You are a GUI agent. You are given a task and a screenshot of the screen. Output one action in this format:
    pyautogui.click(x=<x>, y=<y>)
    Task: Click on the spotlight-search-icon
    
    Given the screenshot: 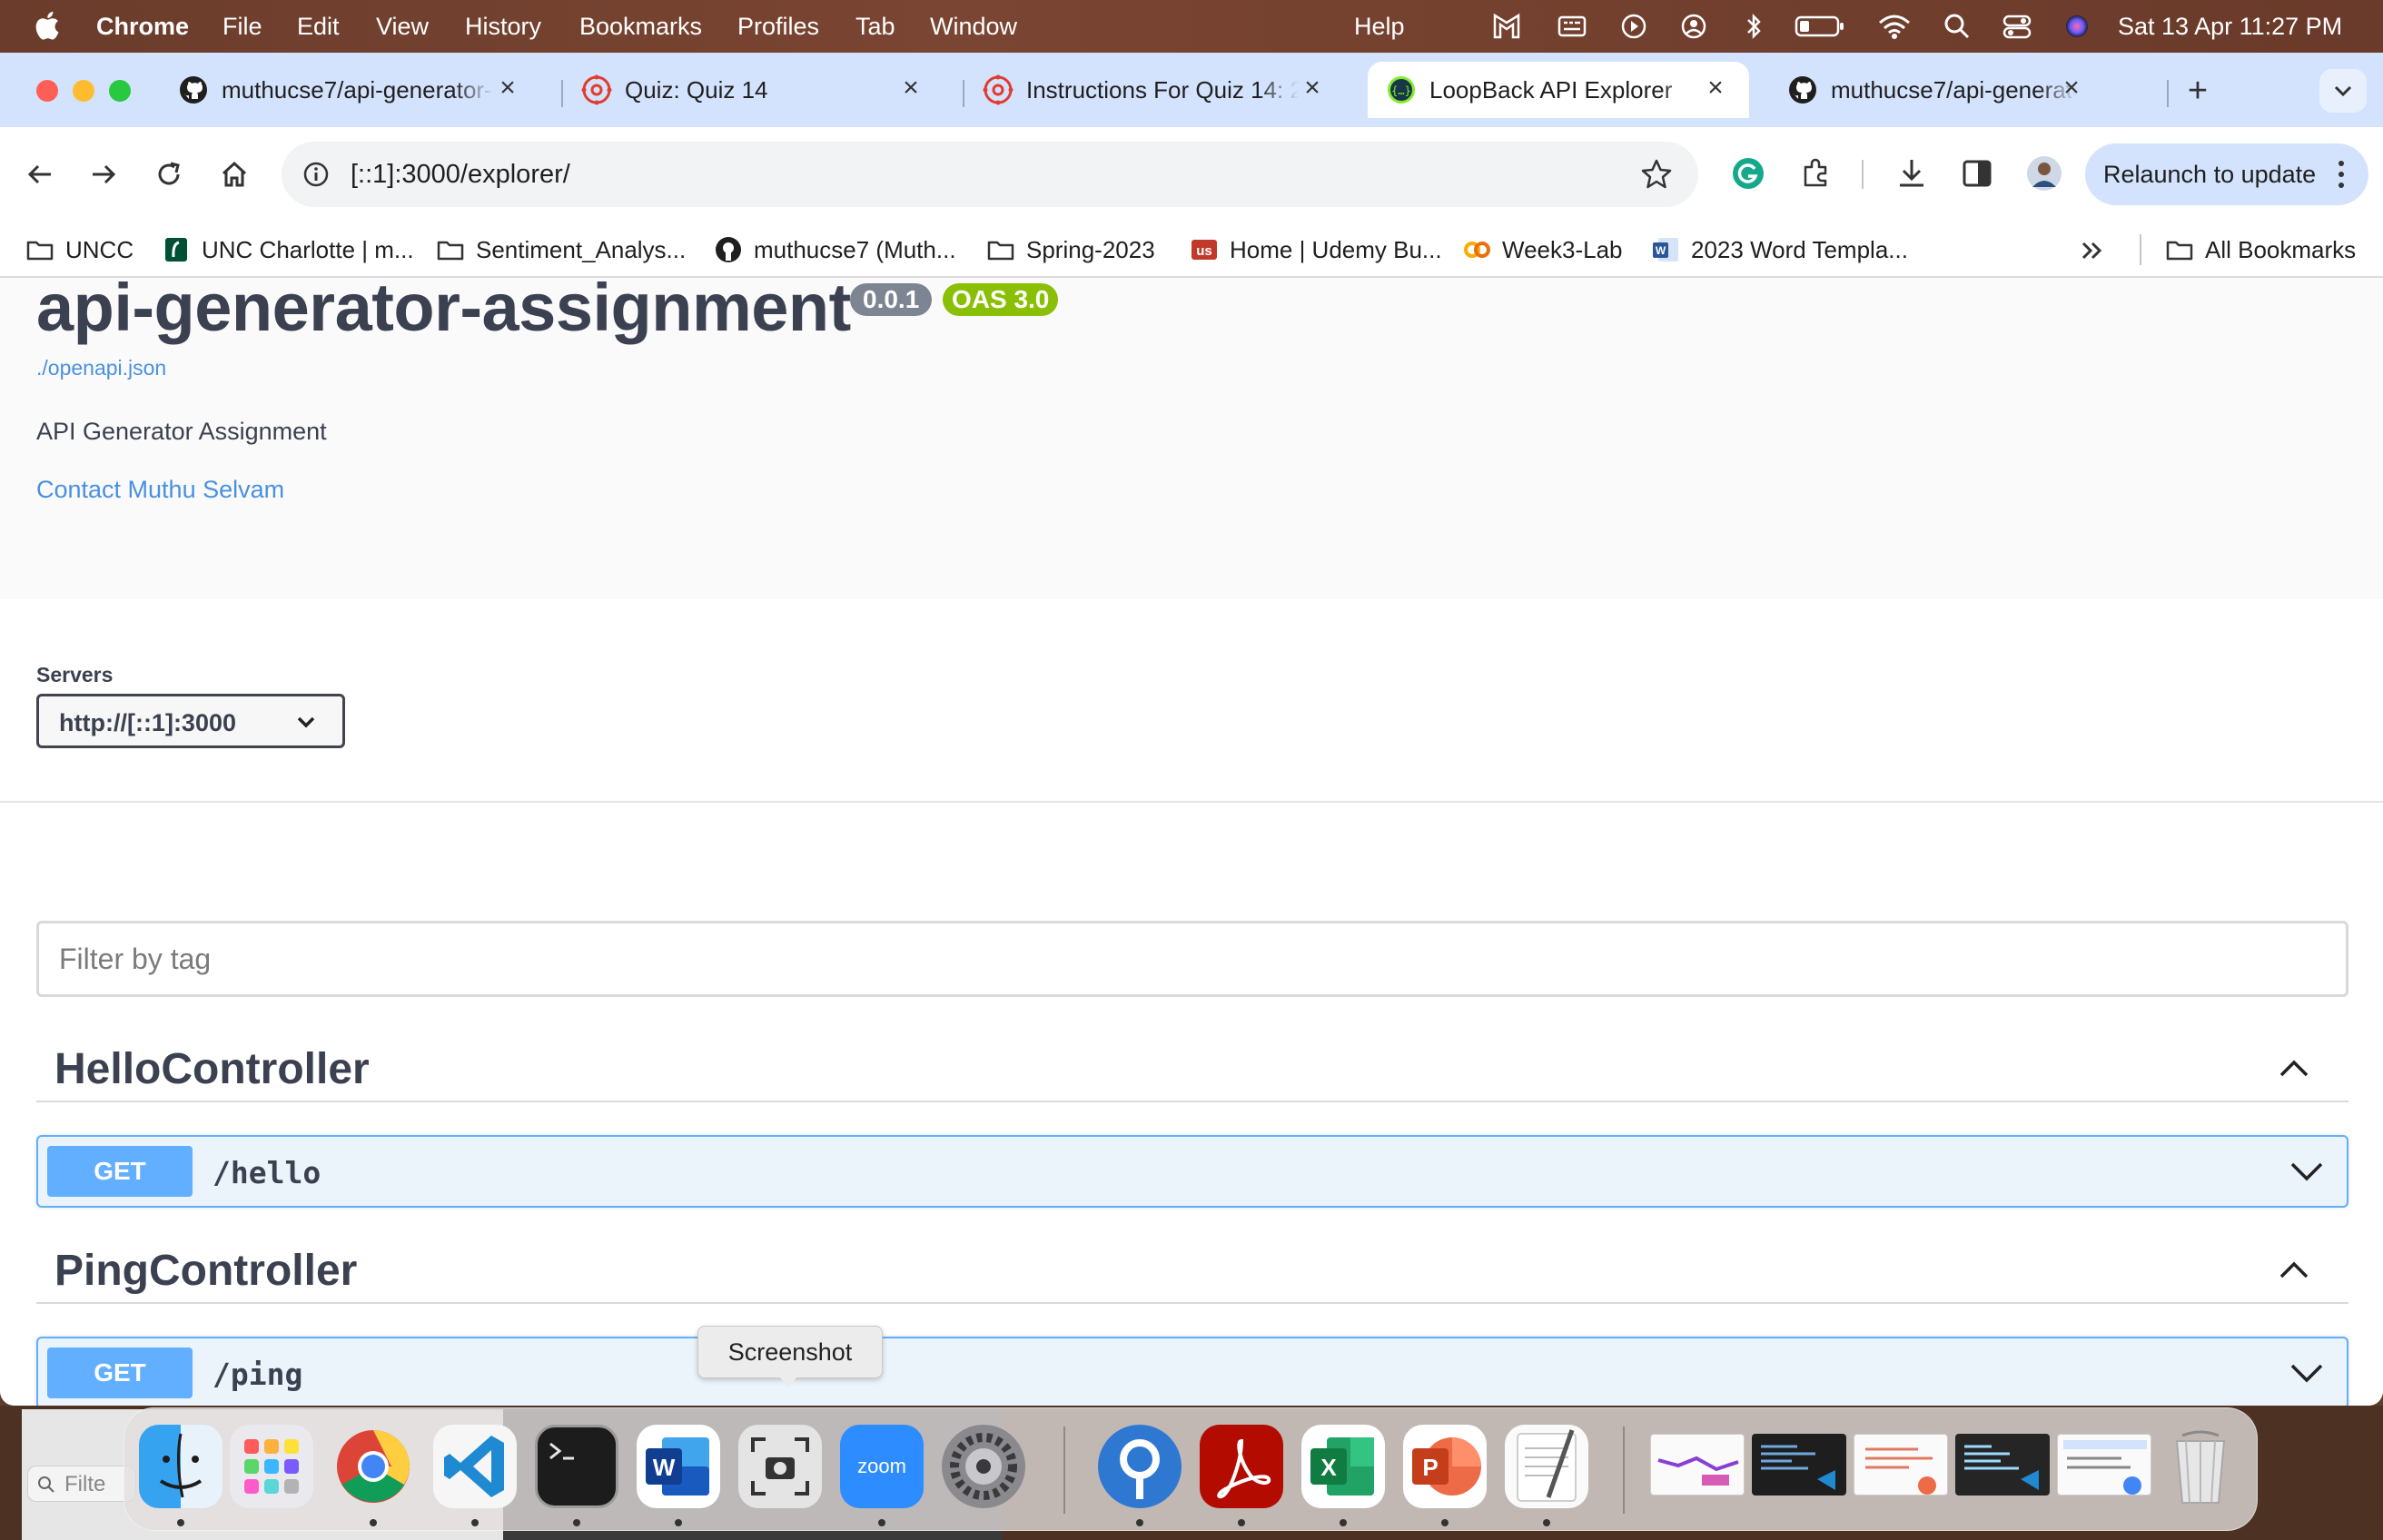 What is the action you would take?
    pyautogui.click(x=1957, y=26)
    